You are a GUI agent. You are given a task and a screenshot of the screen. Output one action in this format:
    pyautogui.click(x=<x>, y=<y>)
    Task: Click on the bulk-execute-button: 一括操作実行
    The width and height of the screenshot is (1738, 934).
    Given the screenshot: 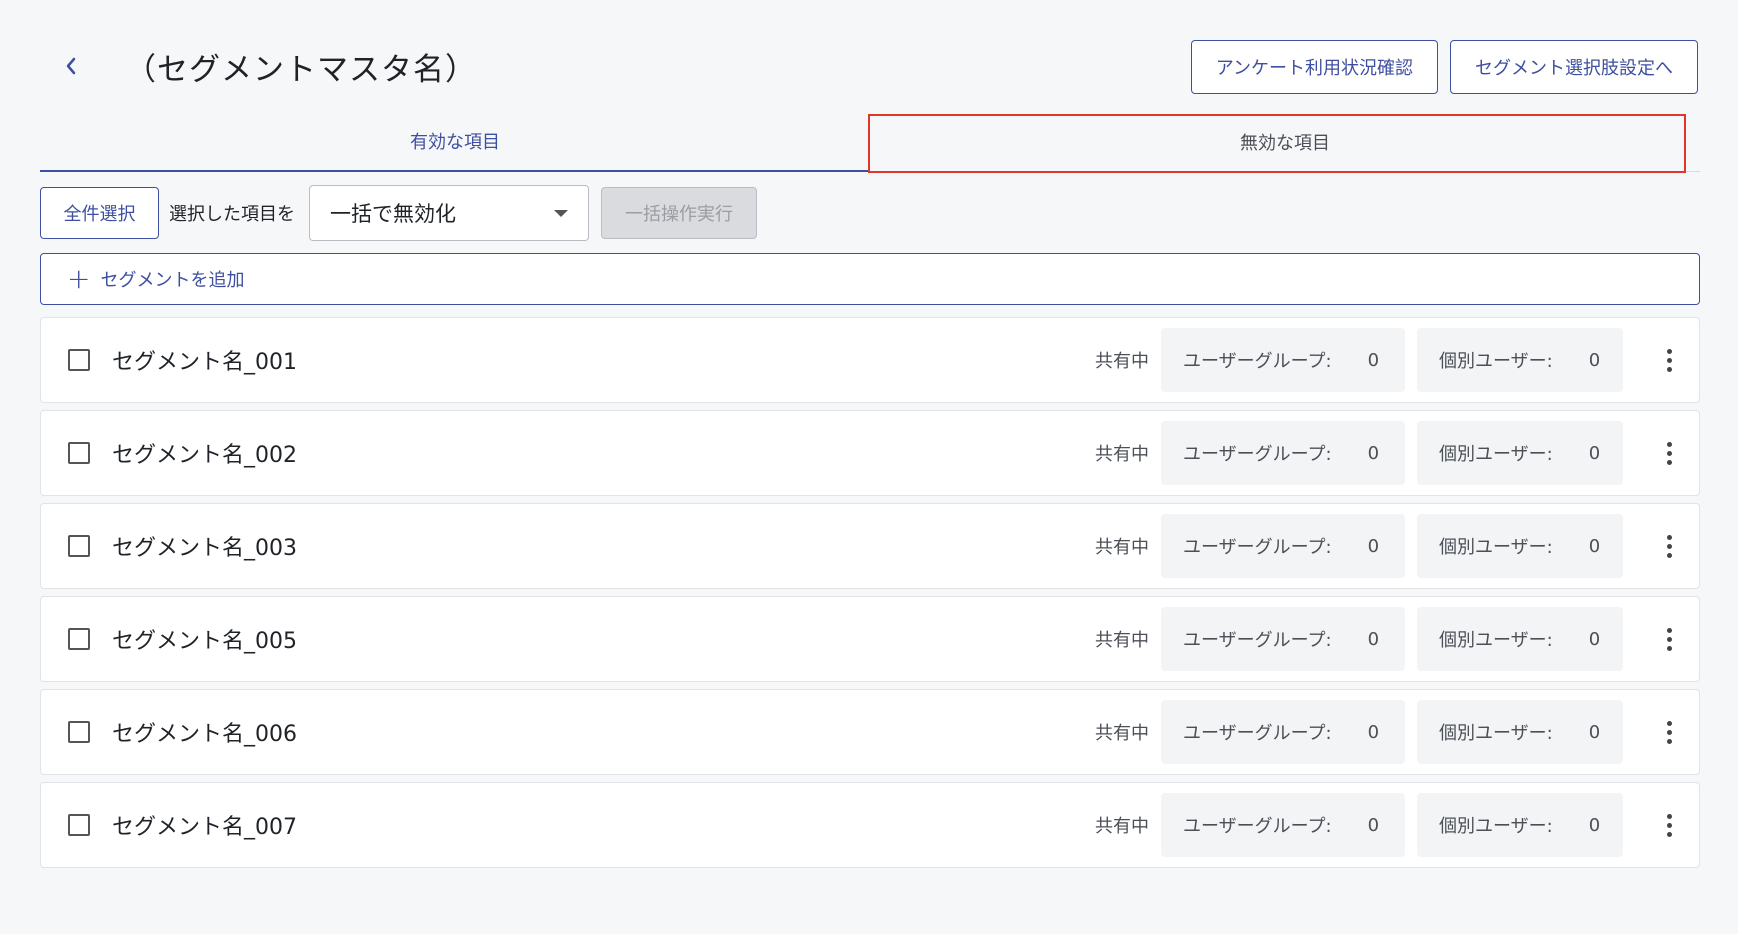 What is the action you would take?
    pyautogui.click(x=679, y=213)
    